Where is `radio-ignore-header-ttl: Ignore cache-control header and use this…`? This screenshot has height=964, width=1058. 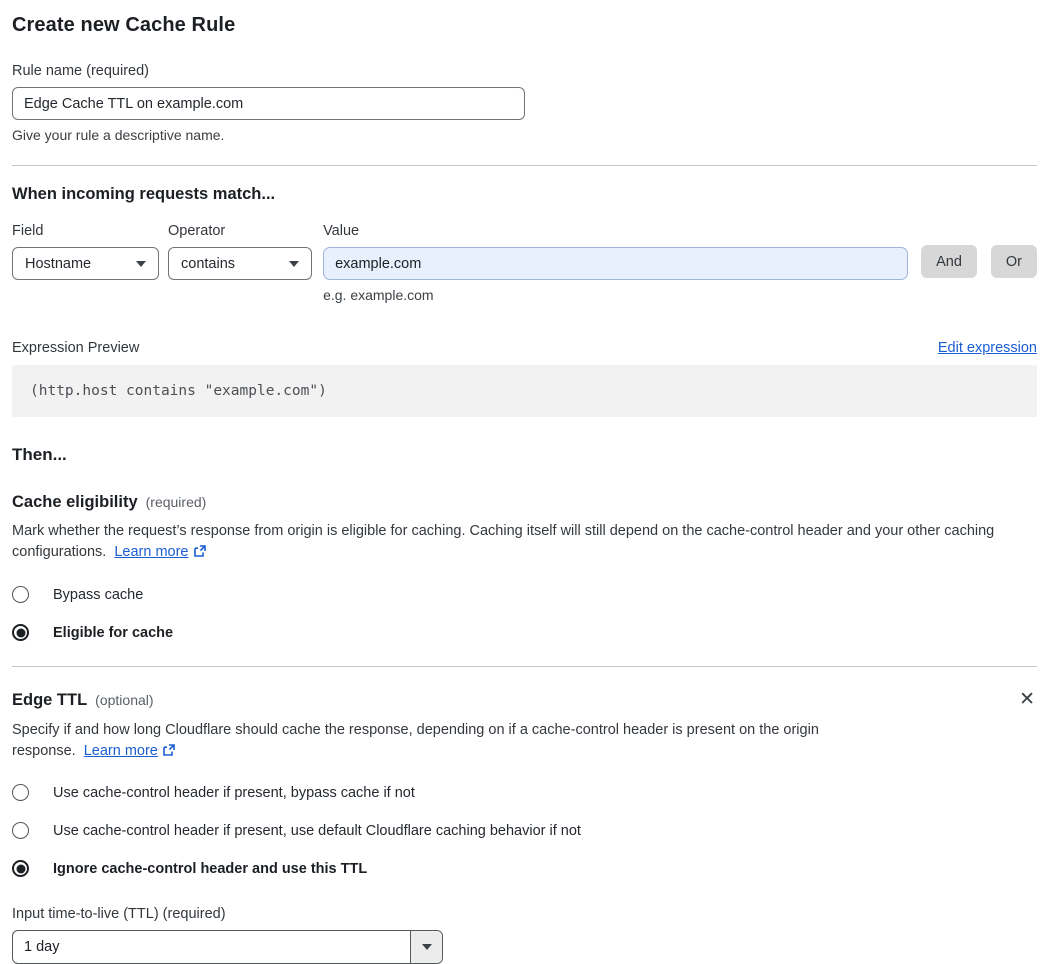 radio-ignore-header-ttl: Ignore cache-control header and use this… is located at coordinates (524, 868).